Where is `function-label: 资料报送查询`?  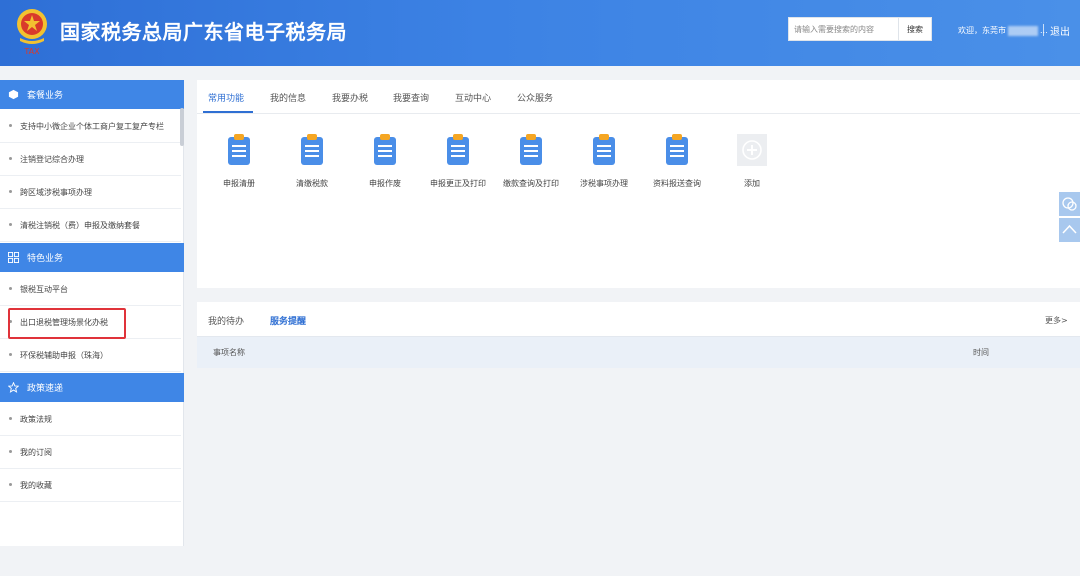
function-label: 资料报送查询 is located at coordinates (677, 183).